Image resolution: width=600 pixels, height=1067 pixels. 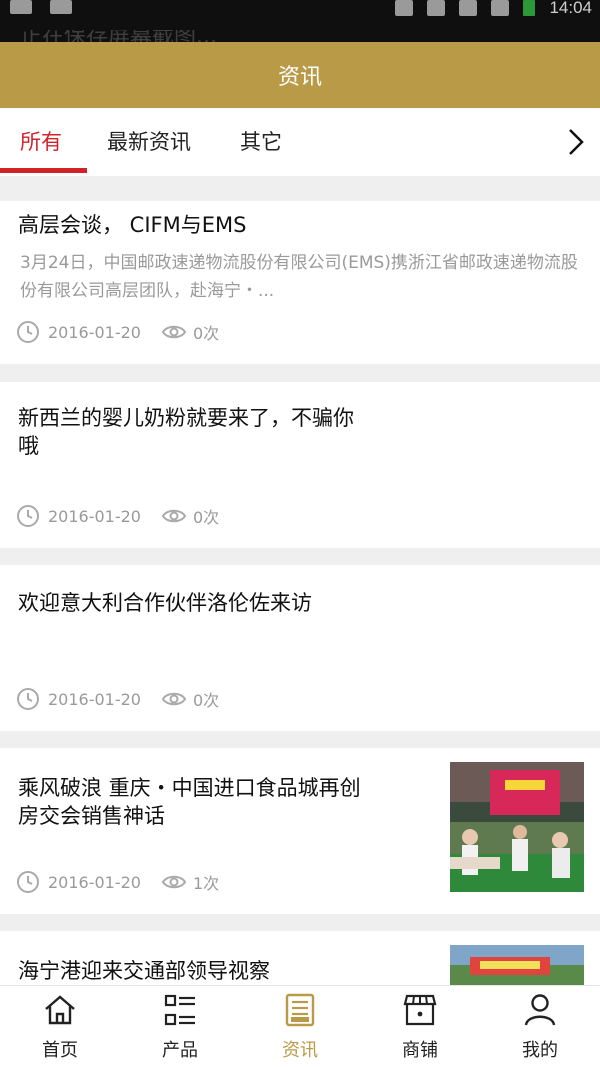 I want to click on battery-icon, so click(x=529, y=8).